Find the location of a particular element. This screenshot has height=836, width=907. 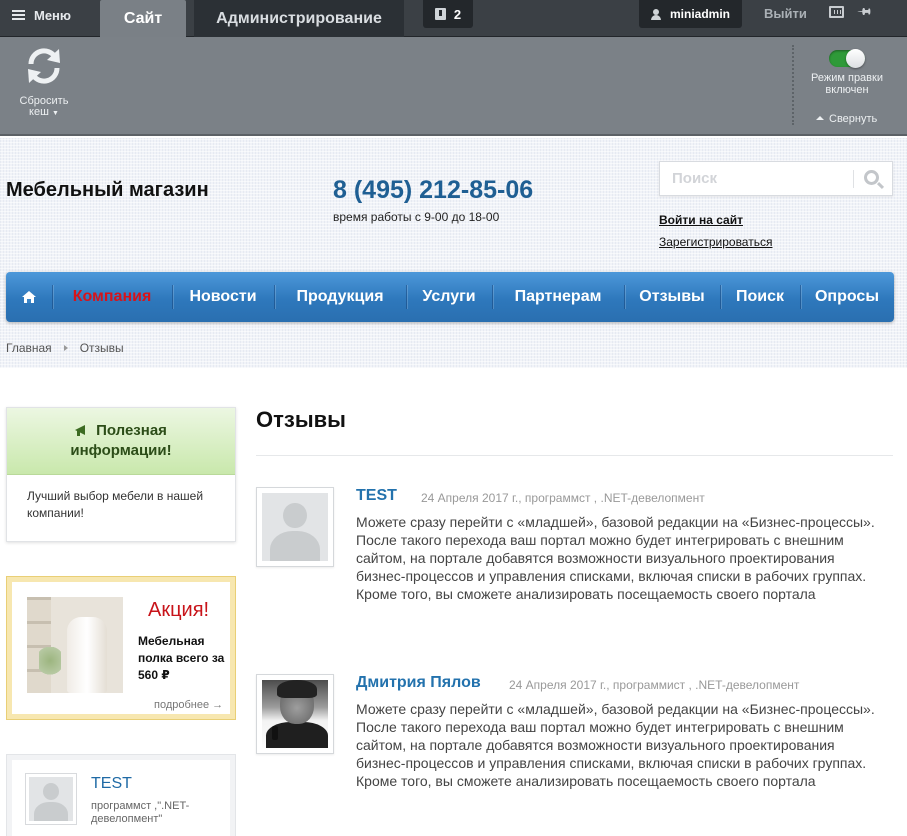

page-title: Отзывы is located at coordinates (301, 419).